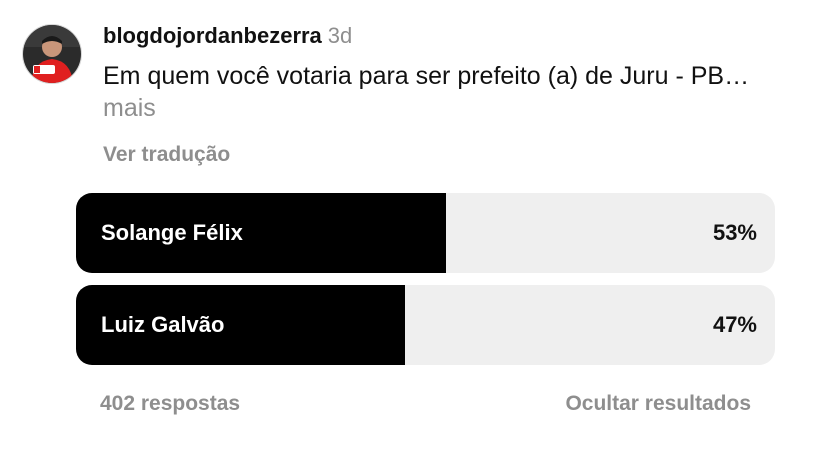 This screenshot has width=824, height=467. Describe the element at coordinates (166, 155) in the screenshot. I see `translate-link: Ver tradução` at that location.